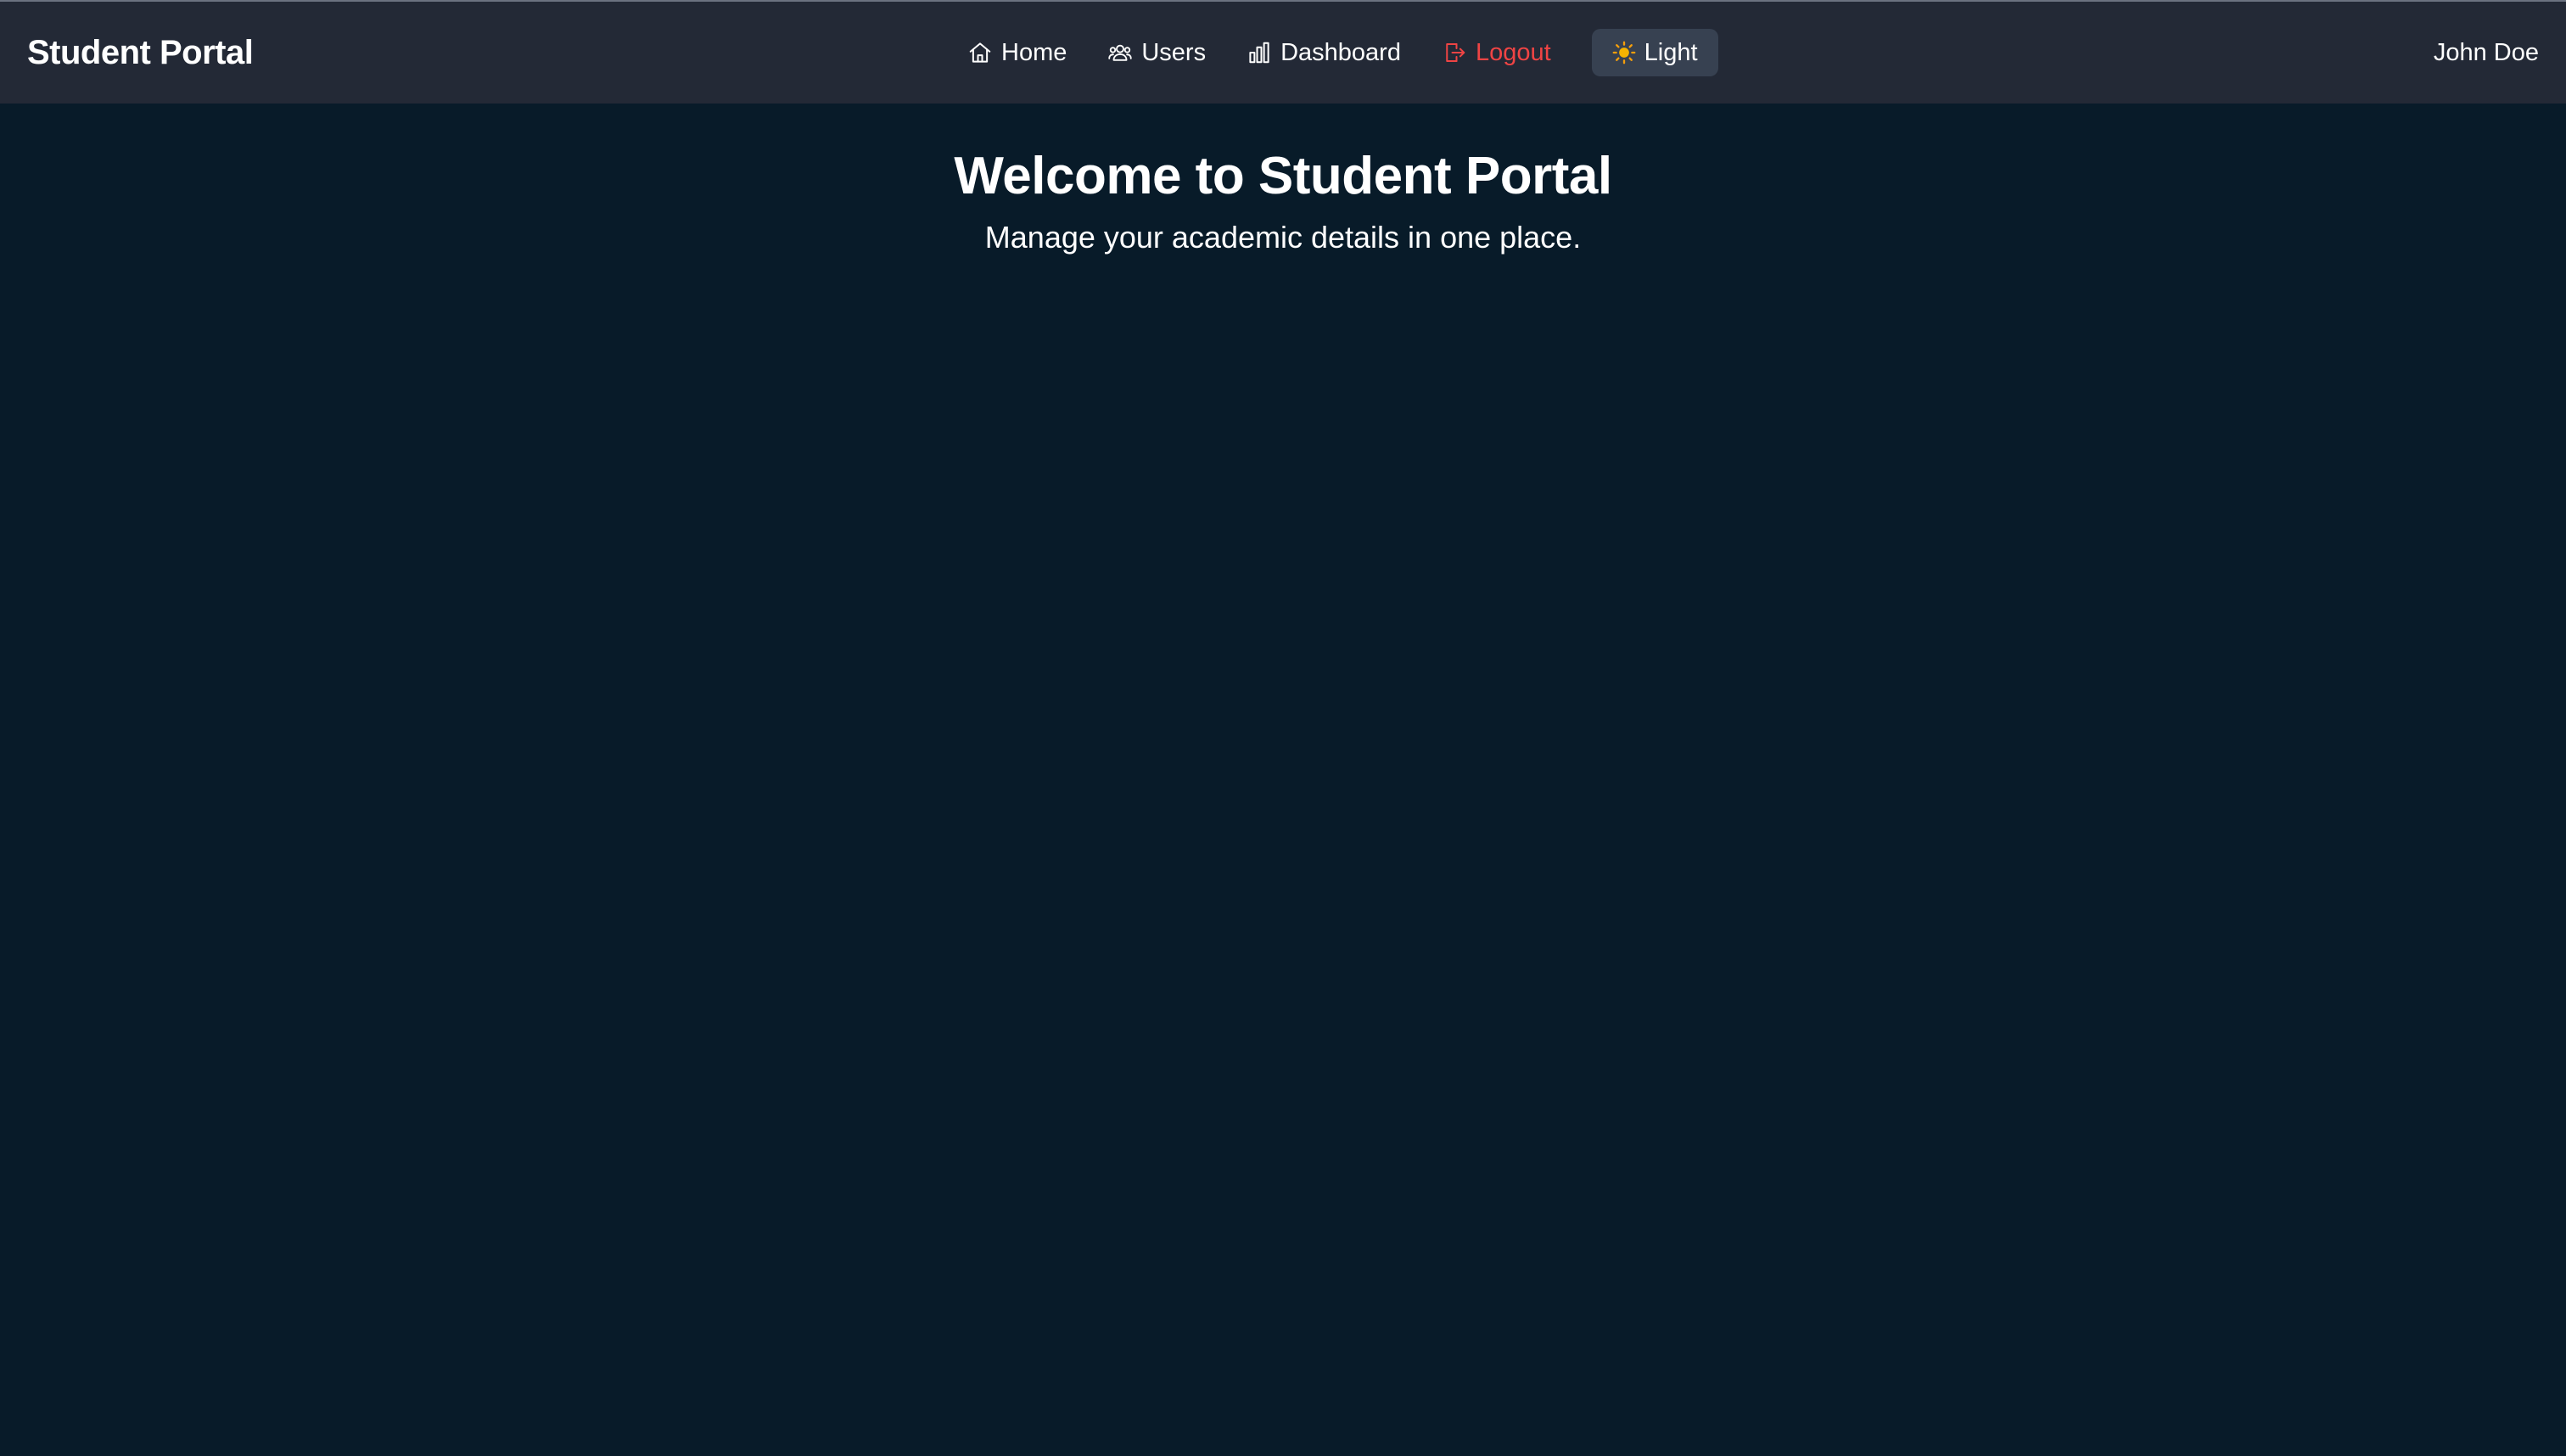 The image size is (2566, 1456). What do you see at coordinates (1034, 52) in the screenshot?
I see `nav-home-label: Home` at bounding box center [1034, 52].